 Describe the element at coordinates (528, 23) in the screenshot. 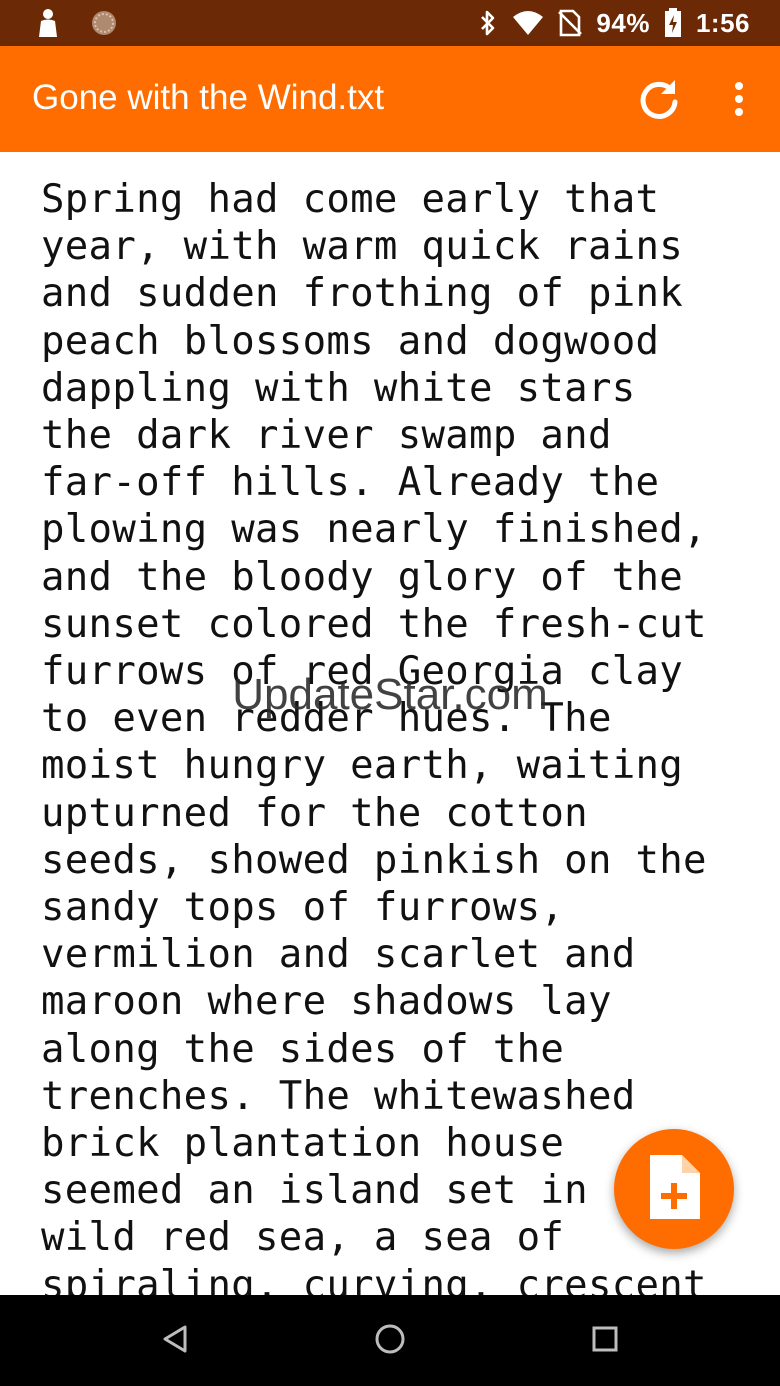

I see `wifi-icon` at that location.